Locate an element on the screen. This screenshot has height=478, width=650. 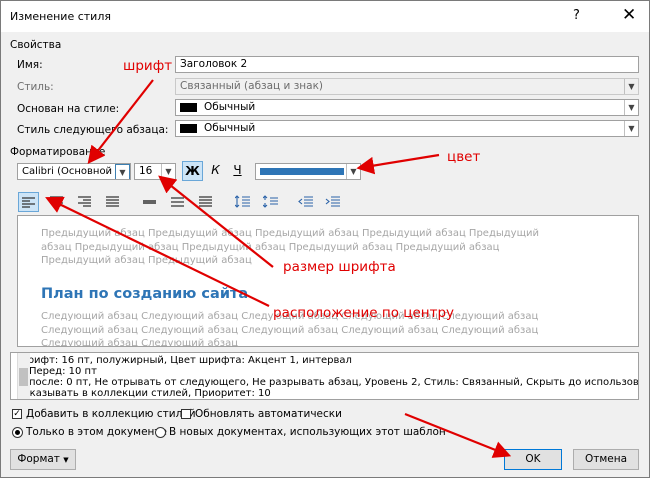
alignment-arrow is located at coordinates (157, 251).